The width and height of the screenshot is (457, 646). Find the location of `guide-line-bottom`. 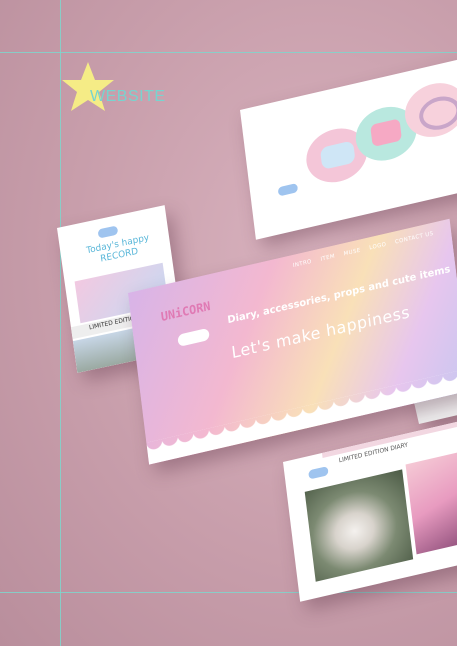

guide-line-bottom is located at coordinates (228, 592).